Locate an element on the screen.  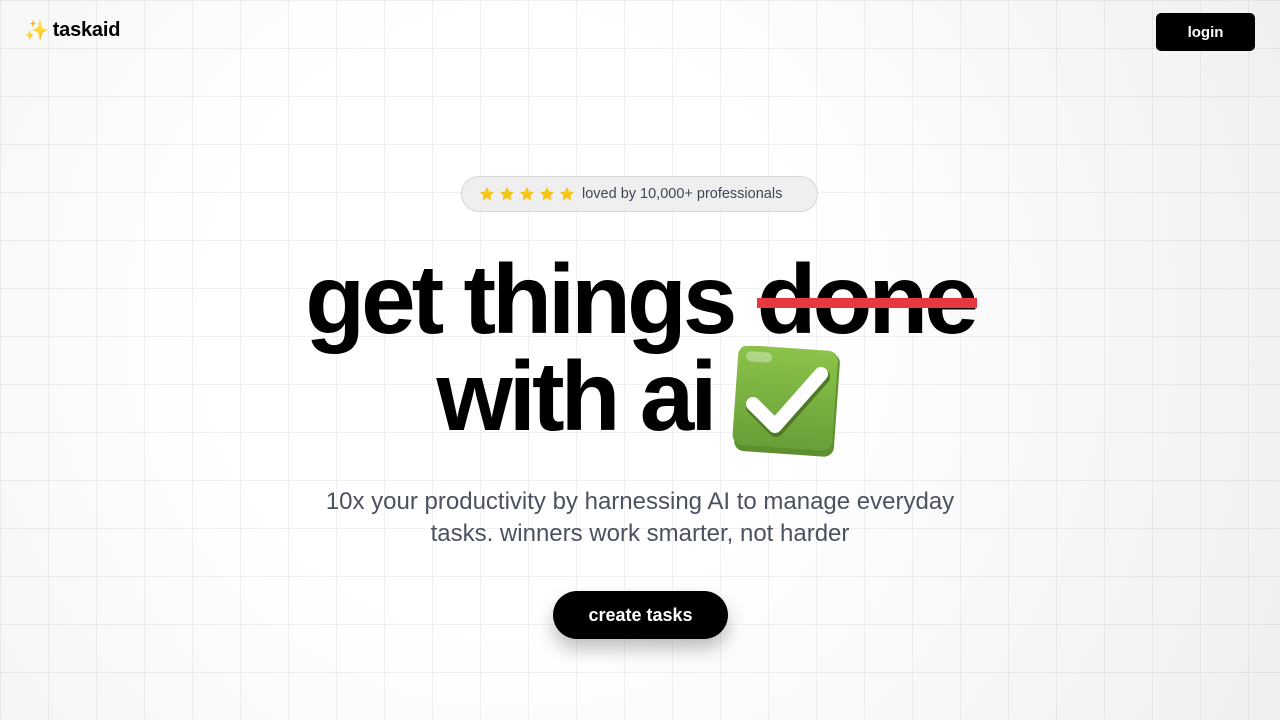
star-rating is located at coordinates (527, 194).